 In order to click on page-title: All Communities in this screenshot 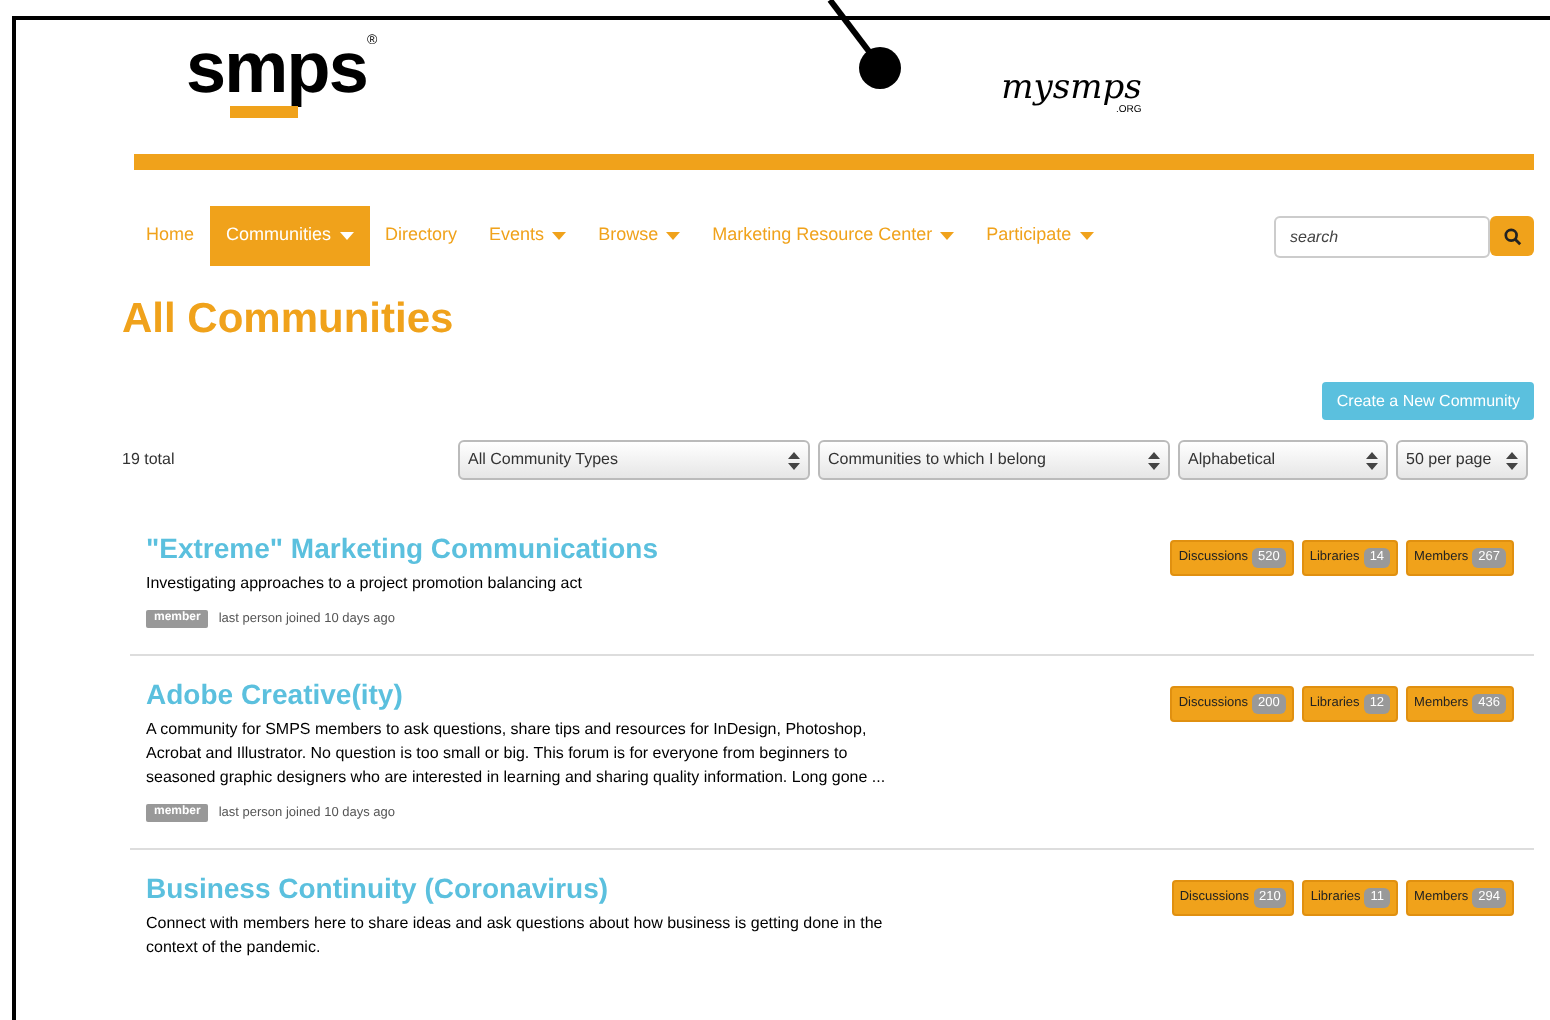, I will do `click(288, 320)`.